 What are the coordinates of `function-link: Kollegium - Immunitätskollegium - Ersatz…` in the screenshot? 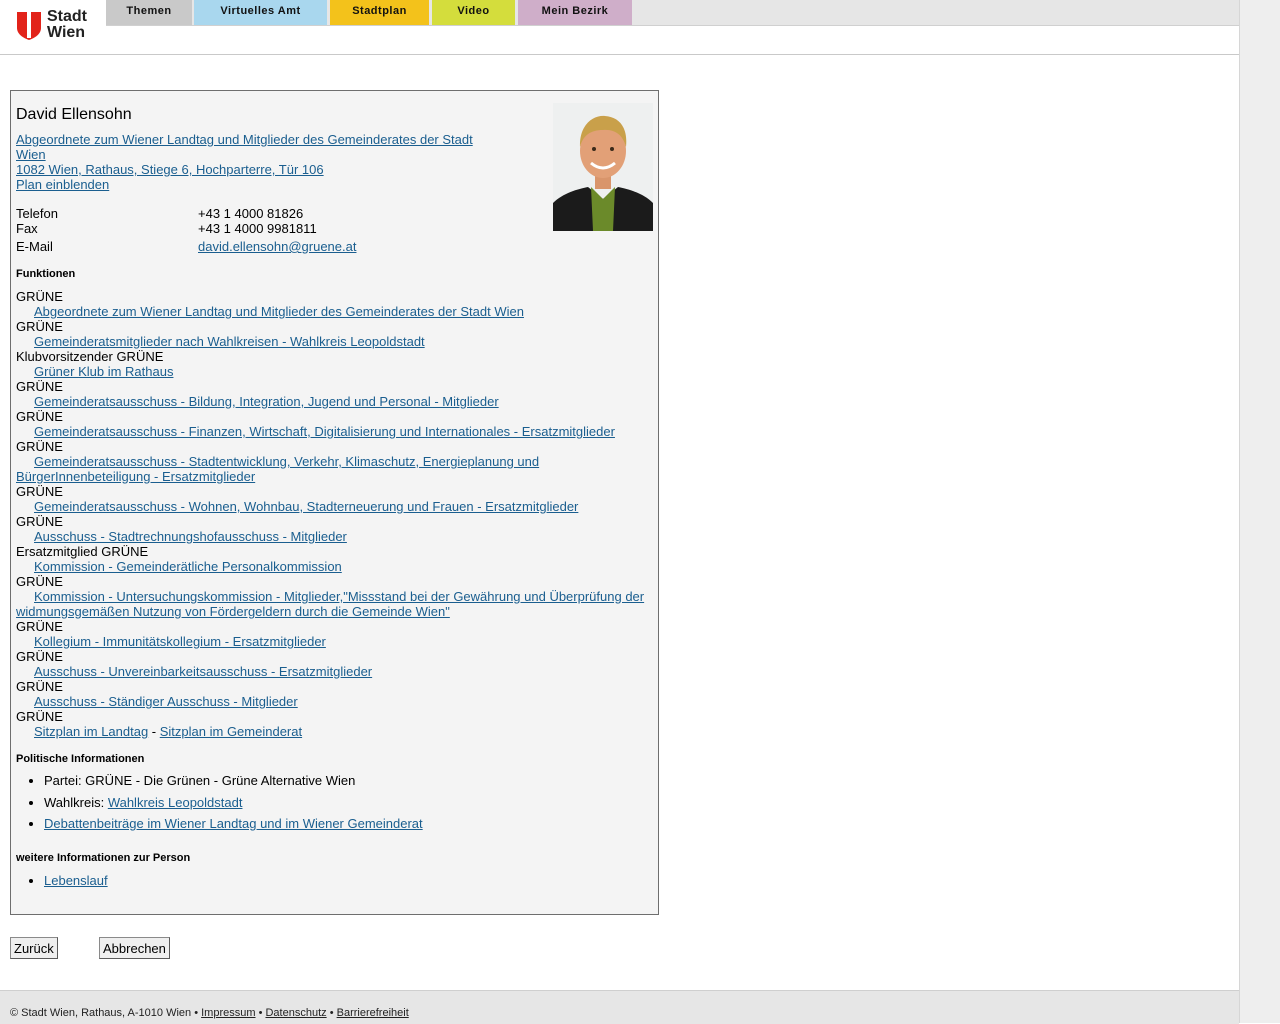 It's located at (333, 641).